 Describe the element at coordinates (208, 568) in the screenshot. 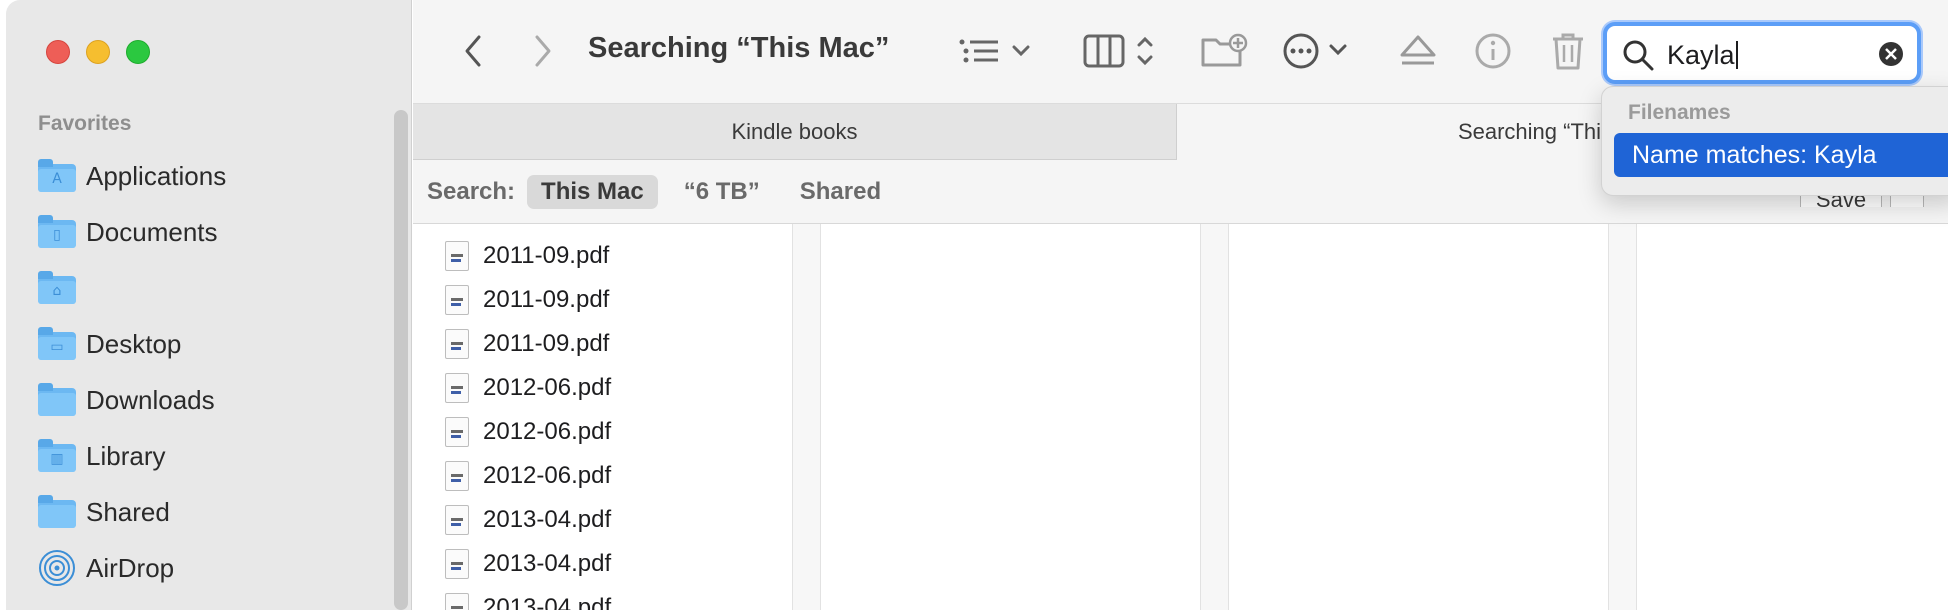

I see `sidebar-item-airdrop: AirDrop` at that location.